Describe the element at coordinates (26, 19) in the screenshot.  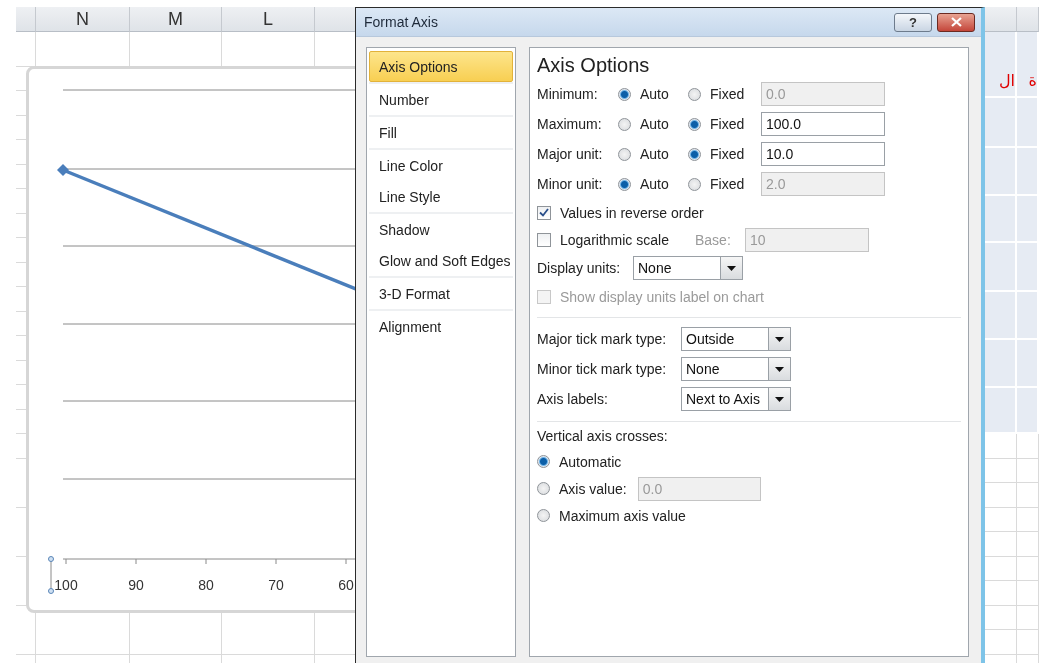
I see `select-all-corner` at that location.